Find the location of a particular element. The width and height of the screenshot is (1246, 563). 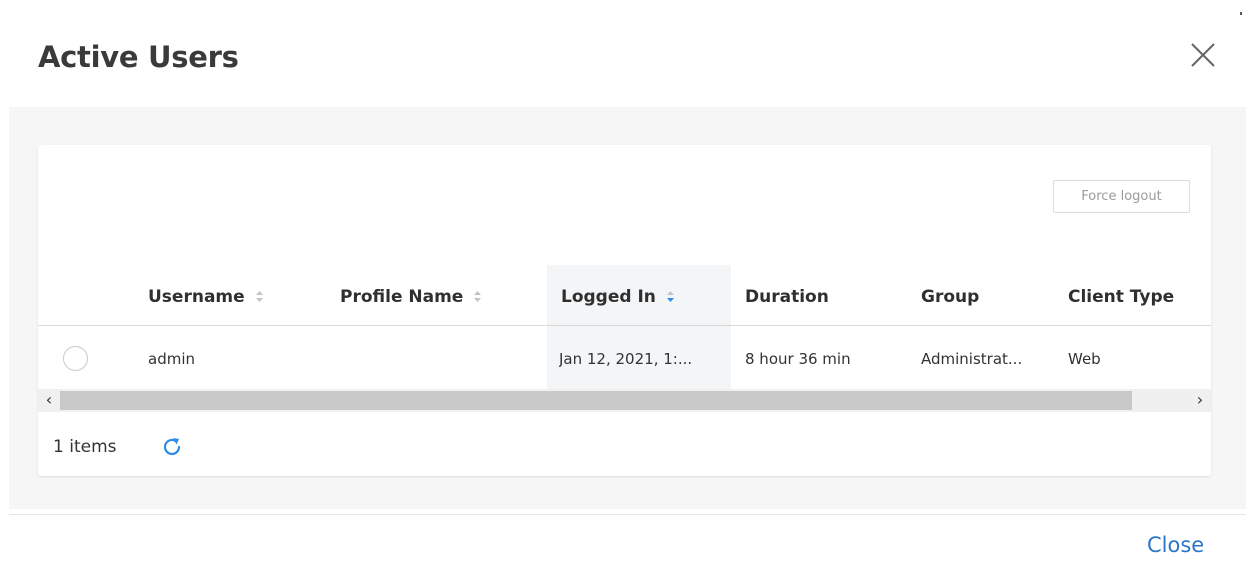

column-header-username: Username is located at coordinates (206, 297).